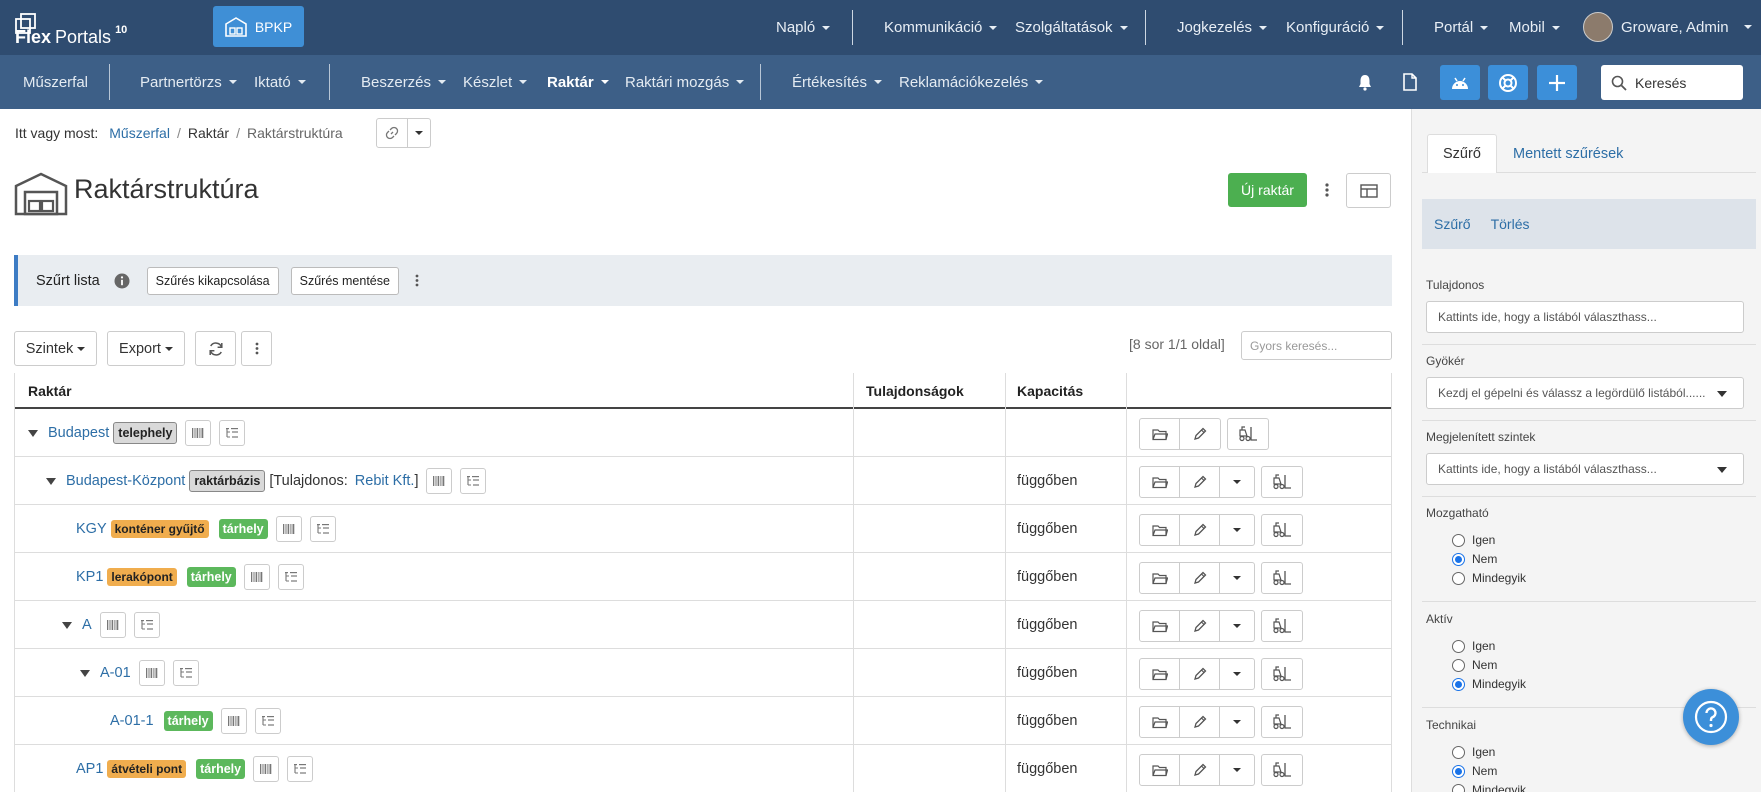 This screenshot has width=1761, height=792. I want to click on subnav-beszerzes: Beszerzés, so click(404, 82).